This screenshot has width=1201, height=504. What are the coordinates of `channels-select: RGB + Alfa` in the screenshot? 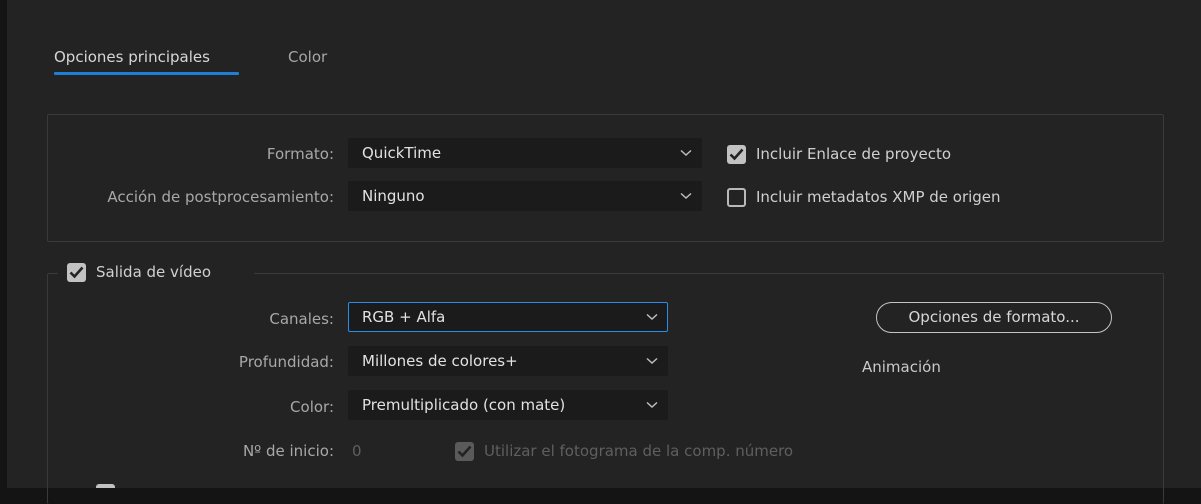 It's located at (508, 317).